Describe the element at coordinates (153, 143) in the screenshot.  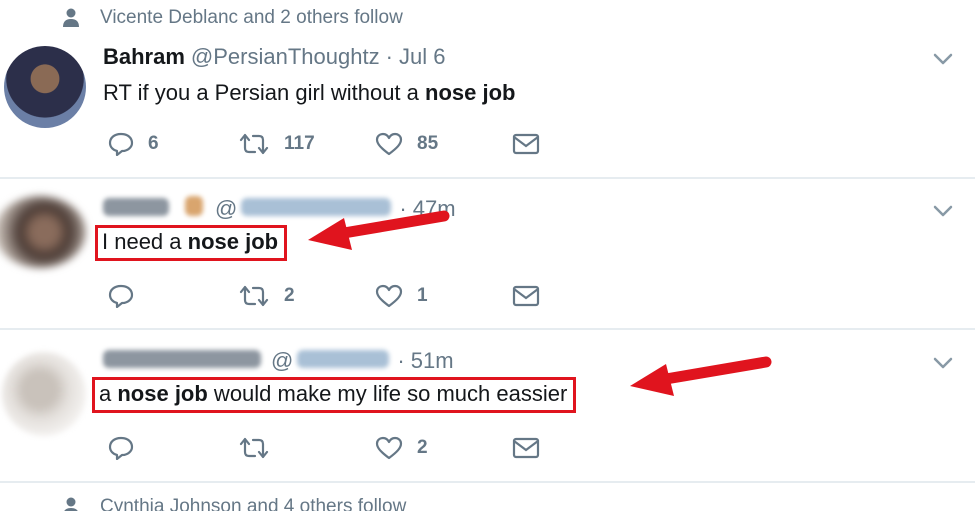
I see `reply-count: 6` at that location.